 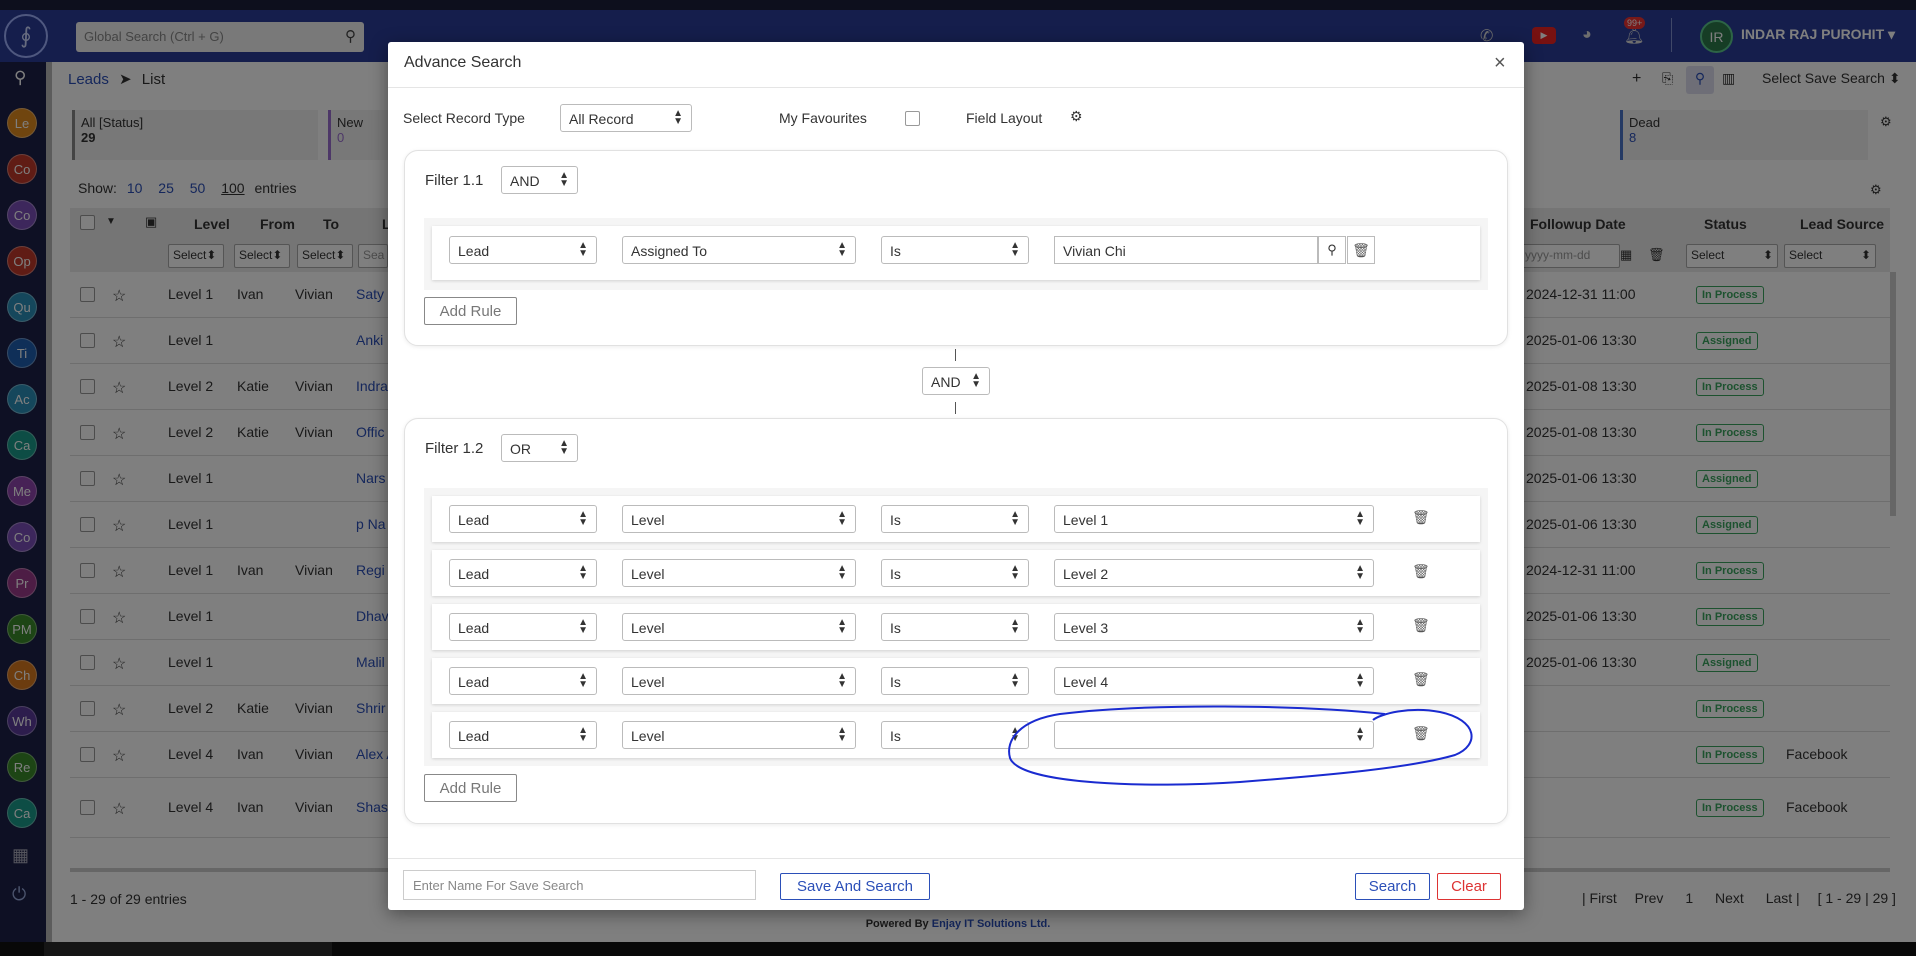 What do you see at coordinates (1214, 573) in the screenshot?
I see `rule-value-select: Level 2 ▲ ▼` at bounding box center [1214, 573].